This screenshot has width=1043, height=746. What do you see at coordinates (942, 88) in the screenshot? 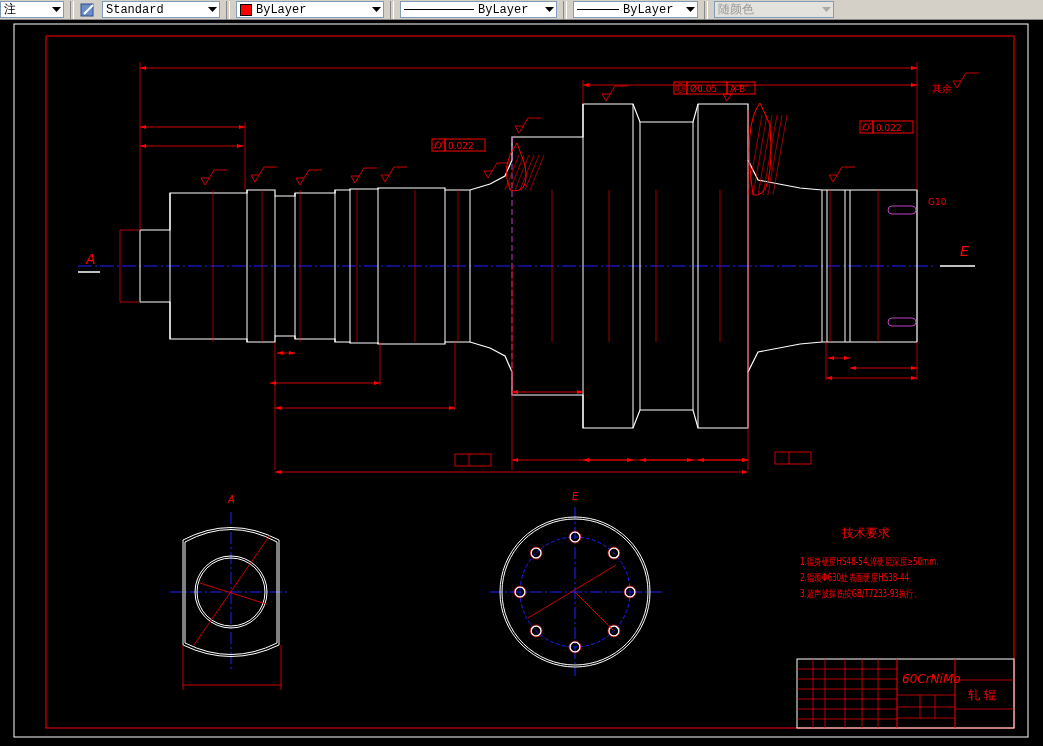
I see `roughness-note: 其余` at bounding box center [942, 88].